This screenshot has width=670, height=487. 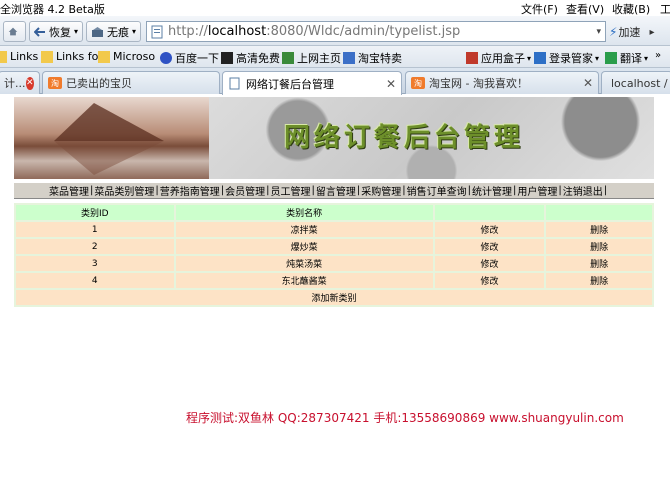 I want to click on bookmark-login-manager: 登录管家 ▾, so click(x=566, y=58).